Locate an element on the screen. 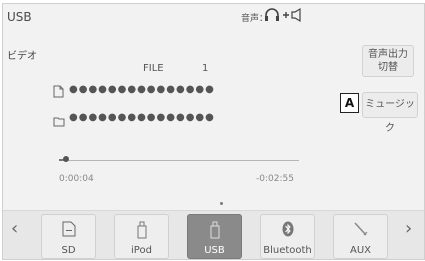  progress-track is located at coordinates (179, 160).